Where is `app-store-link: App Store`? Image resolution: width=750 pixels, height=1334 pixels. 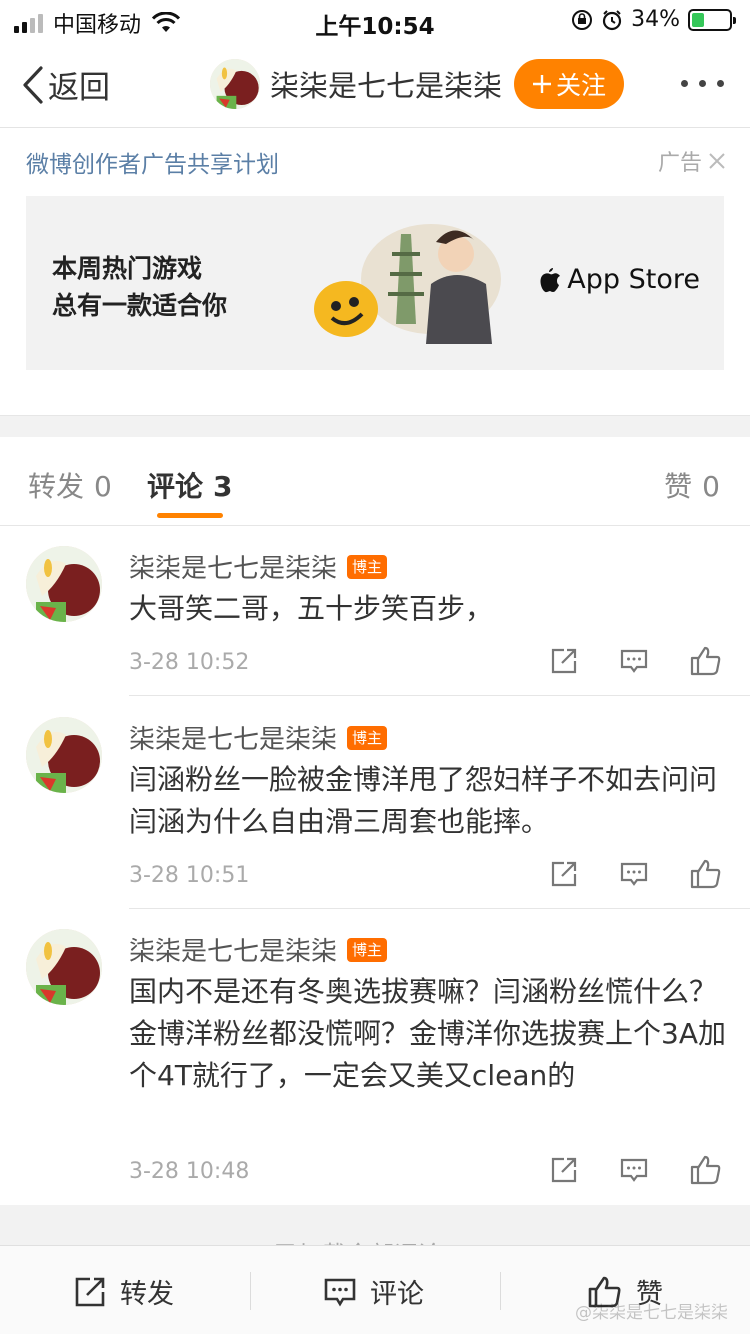 app-store-link: App Store is located at coordinates (619, 279).